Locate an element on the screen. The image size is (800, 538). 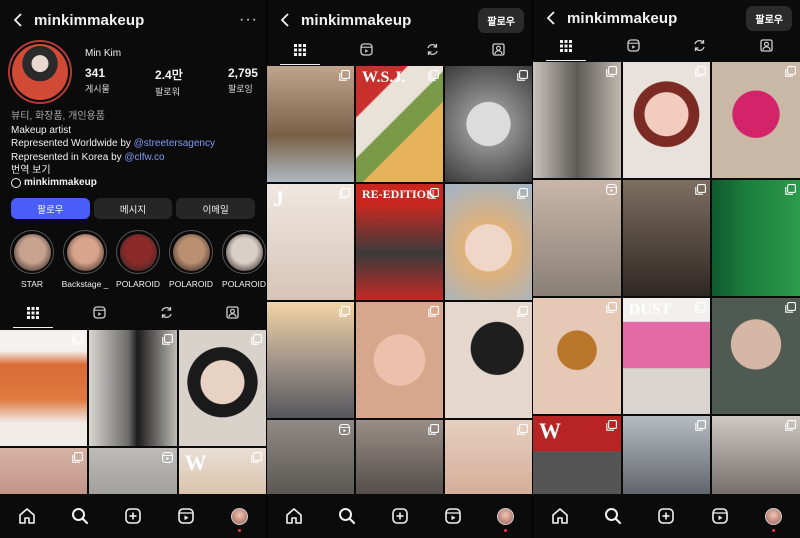
post-thumbnail: RE-EDITION is located at coordinates (399, 242).